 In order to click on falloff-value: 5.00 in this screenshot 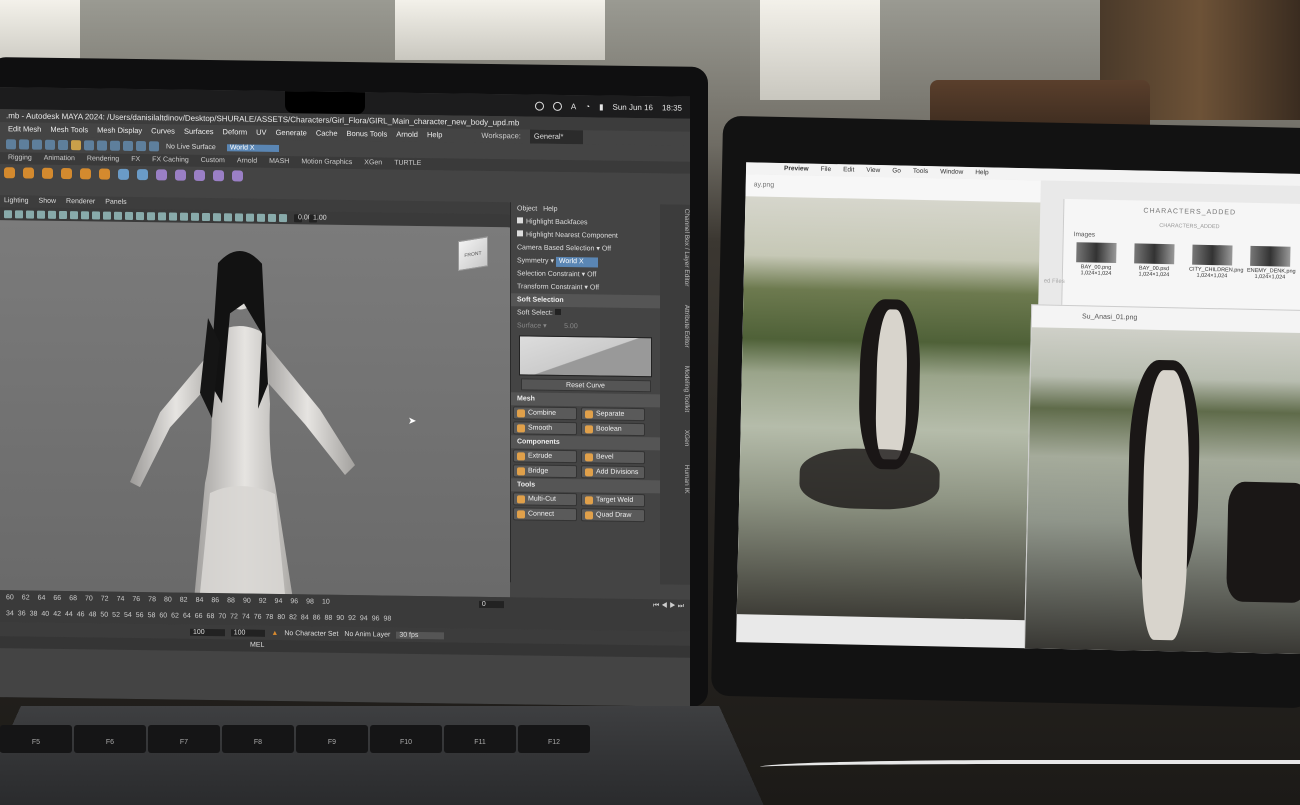, I will do `click(571, 326)`.